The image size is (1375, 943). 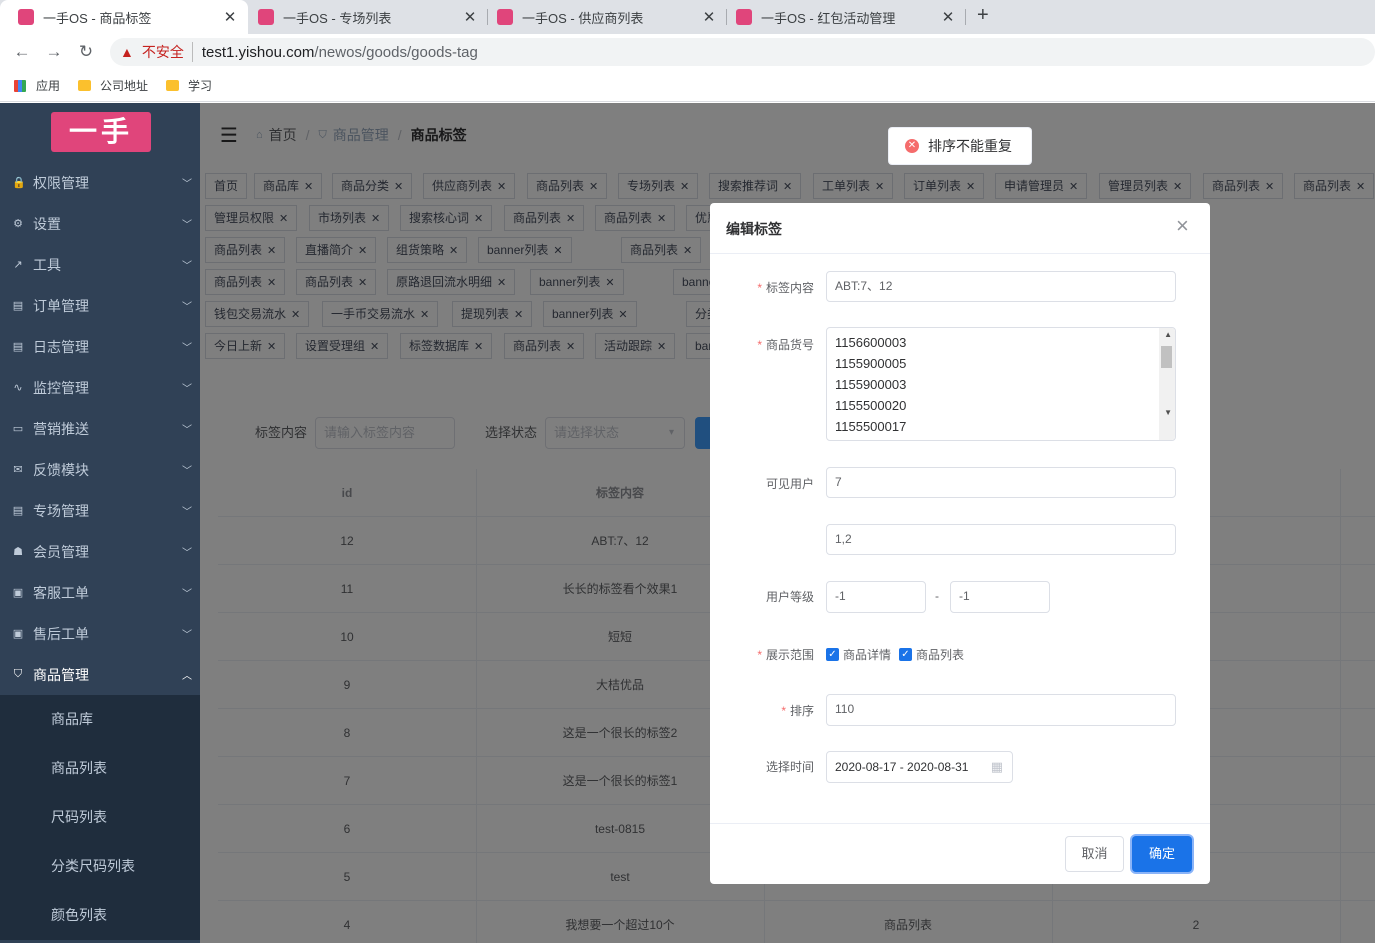 I want to click on error-toast: ✕ 排序不能重复, so click(x=960, y=146).